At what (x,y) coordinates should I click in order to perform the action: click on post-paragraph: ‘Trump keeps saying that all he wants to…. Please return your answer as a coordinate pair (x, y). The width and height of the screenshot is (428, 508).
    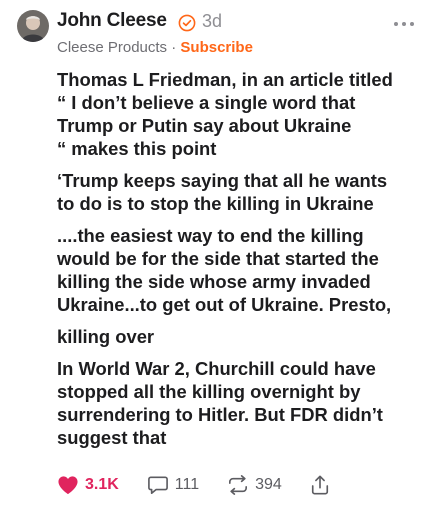
    Looking at the image, I should click on (222, 192).